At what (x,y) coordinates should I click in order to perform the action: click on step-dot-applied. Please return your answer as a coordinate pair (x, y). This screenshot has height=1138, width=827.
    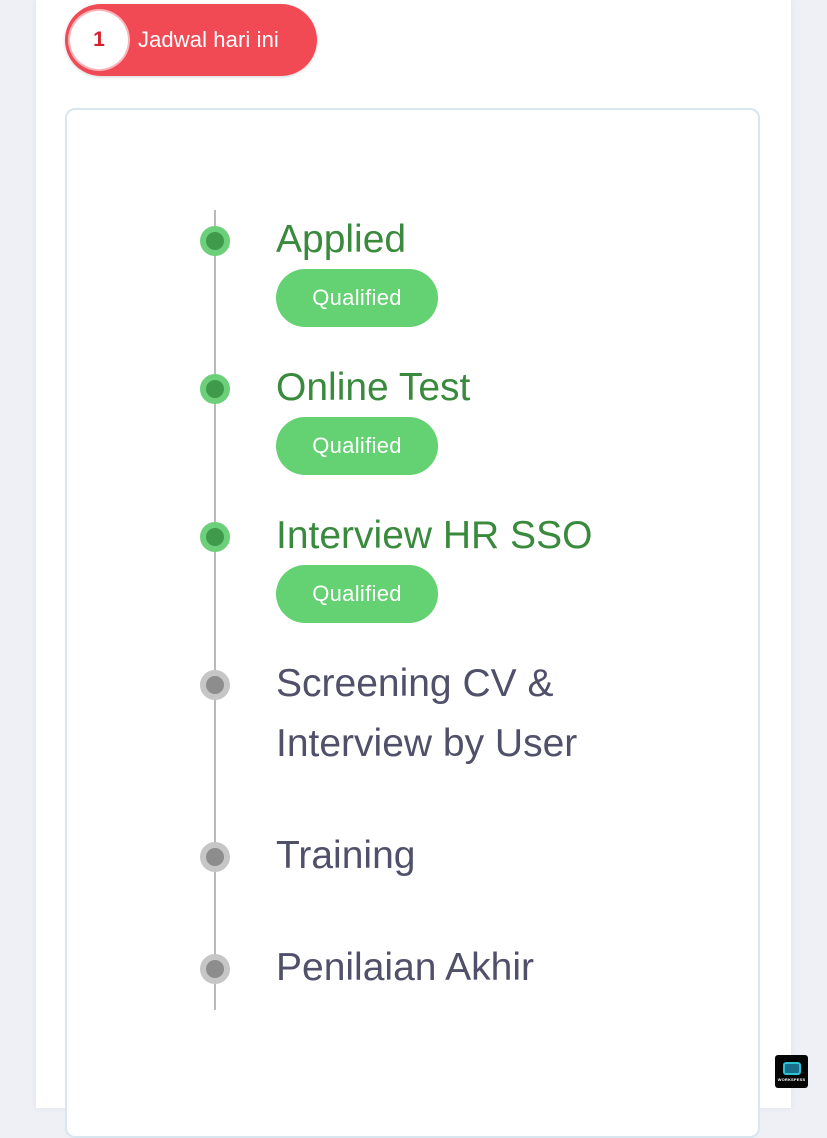
    Looking at the image, I should click on (215, 241).